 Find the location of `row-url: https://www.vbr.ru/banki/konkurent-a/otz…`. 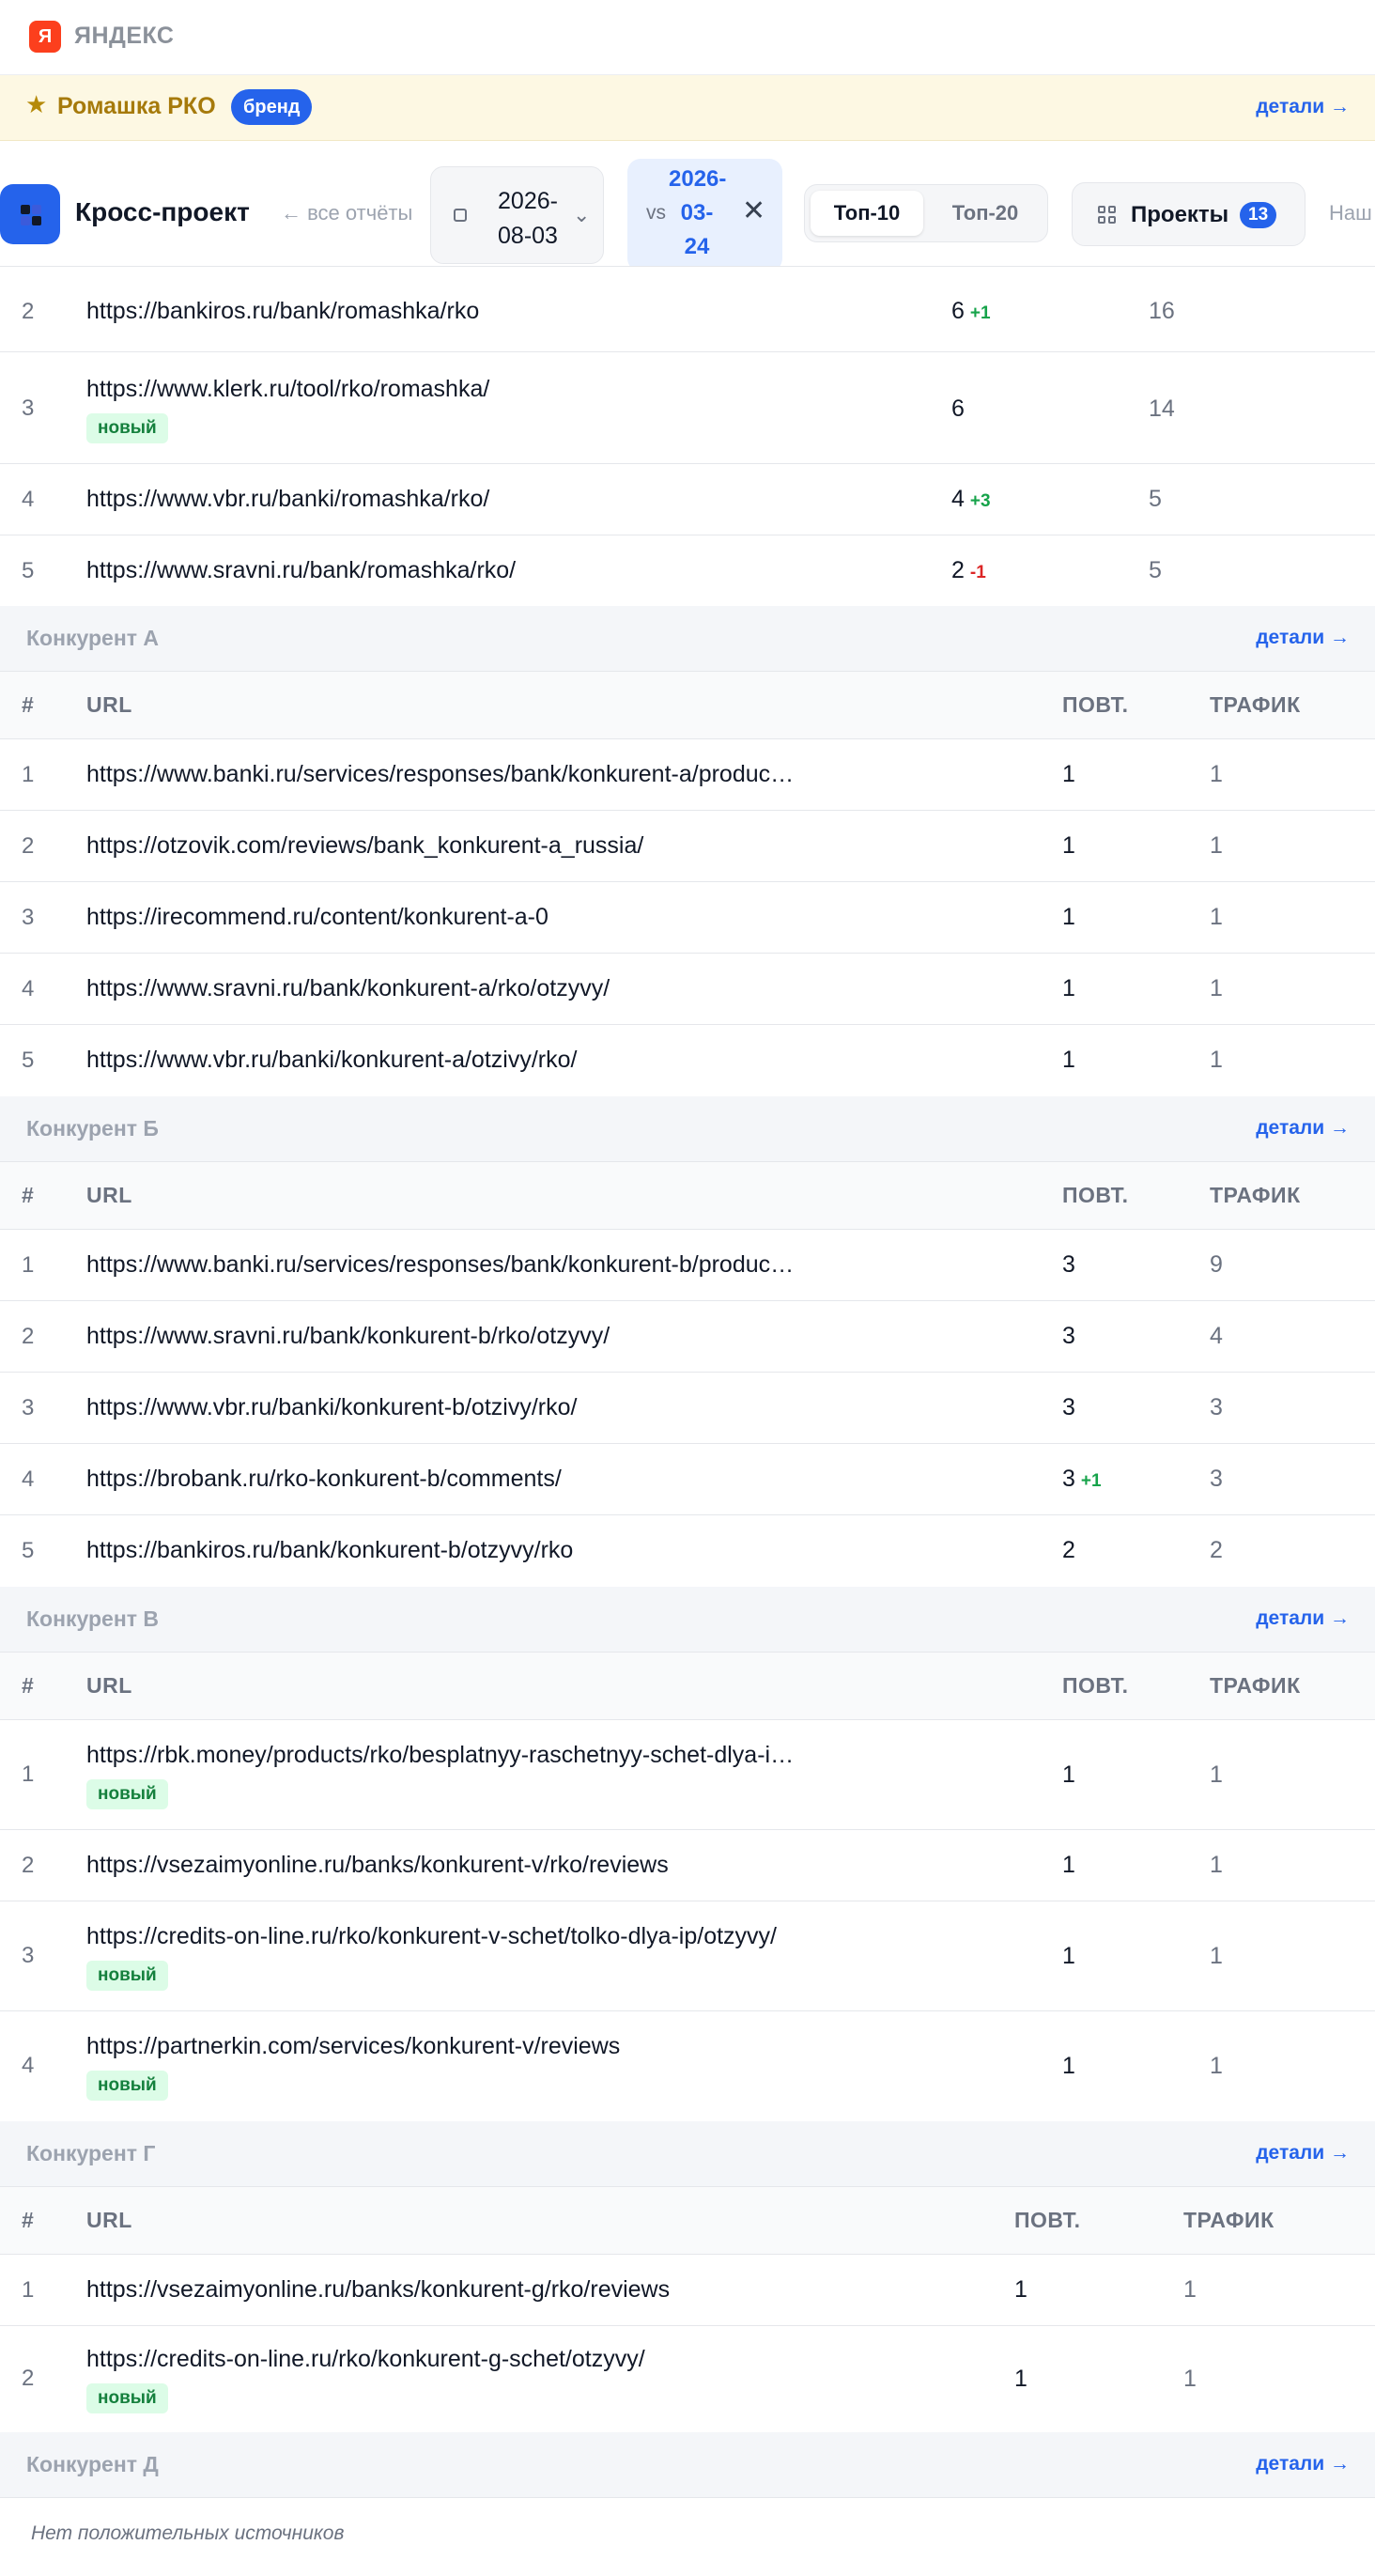

row-url: https://www.vbr.ru/banki/konkurent-a/otz… is located at coordinates (332, 1060).